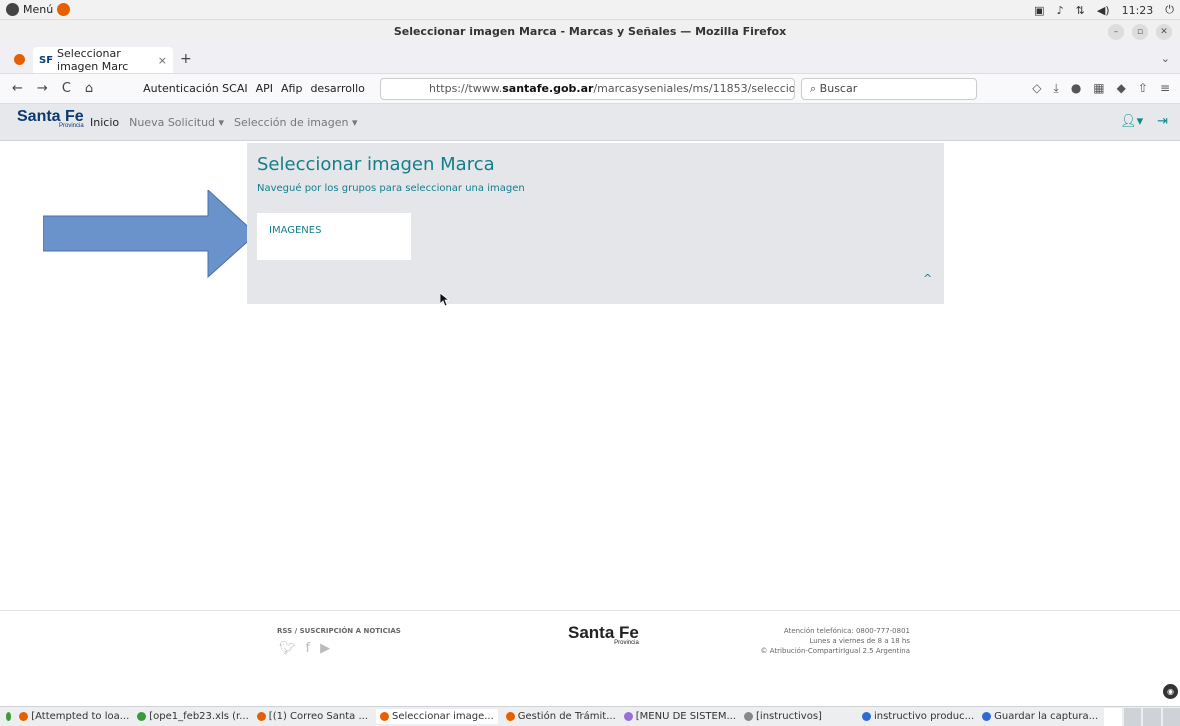 The height and width of the screenshot is (726, 1180). Describe the element at coordinates (19, 59) in the screenshot. I see `firefox-view-icon` at that location.